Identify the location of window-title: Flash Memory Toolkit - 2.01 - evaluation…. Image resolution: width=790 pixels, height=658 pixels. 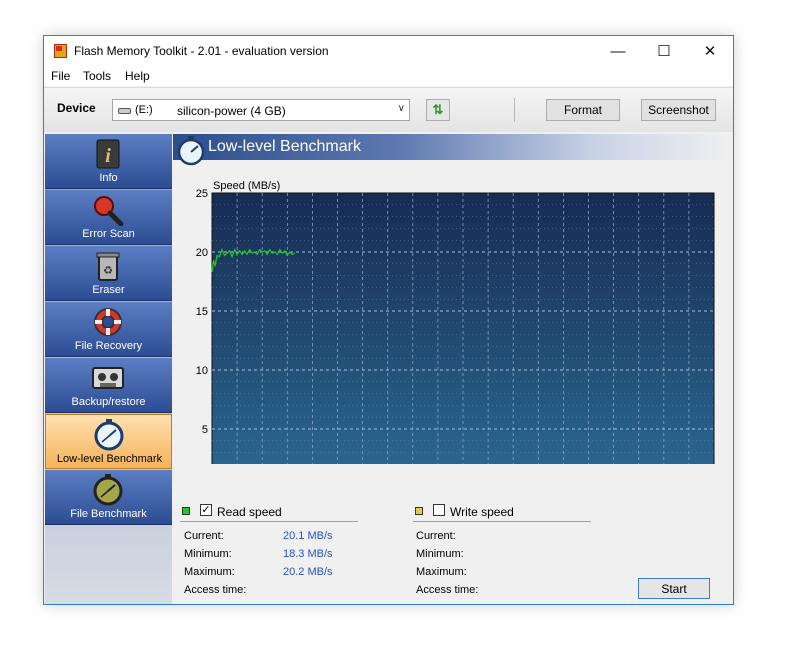
(201, 51).